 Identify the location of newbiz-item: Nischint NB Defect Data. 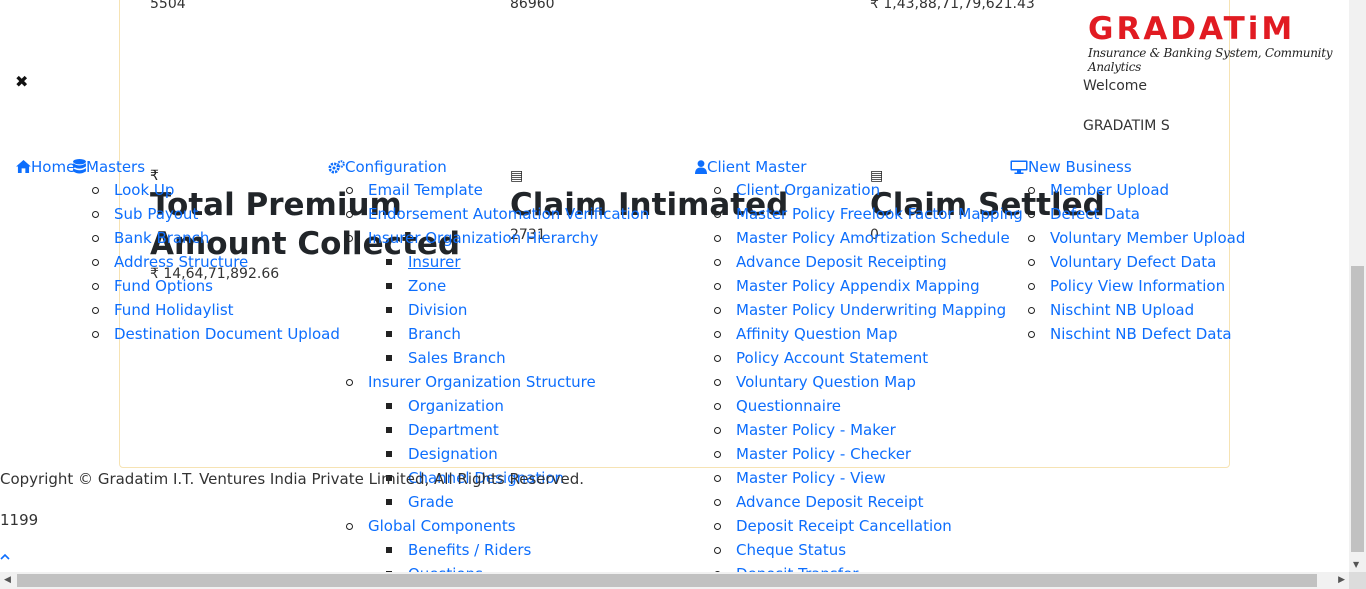
(1136, 334).